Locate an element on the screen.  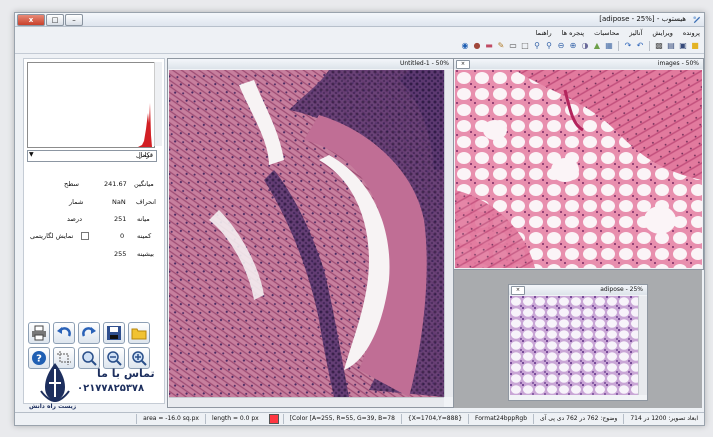
percent-label: درصد is located at coordinates (74, 219).